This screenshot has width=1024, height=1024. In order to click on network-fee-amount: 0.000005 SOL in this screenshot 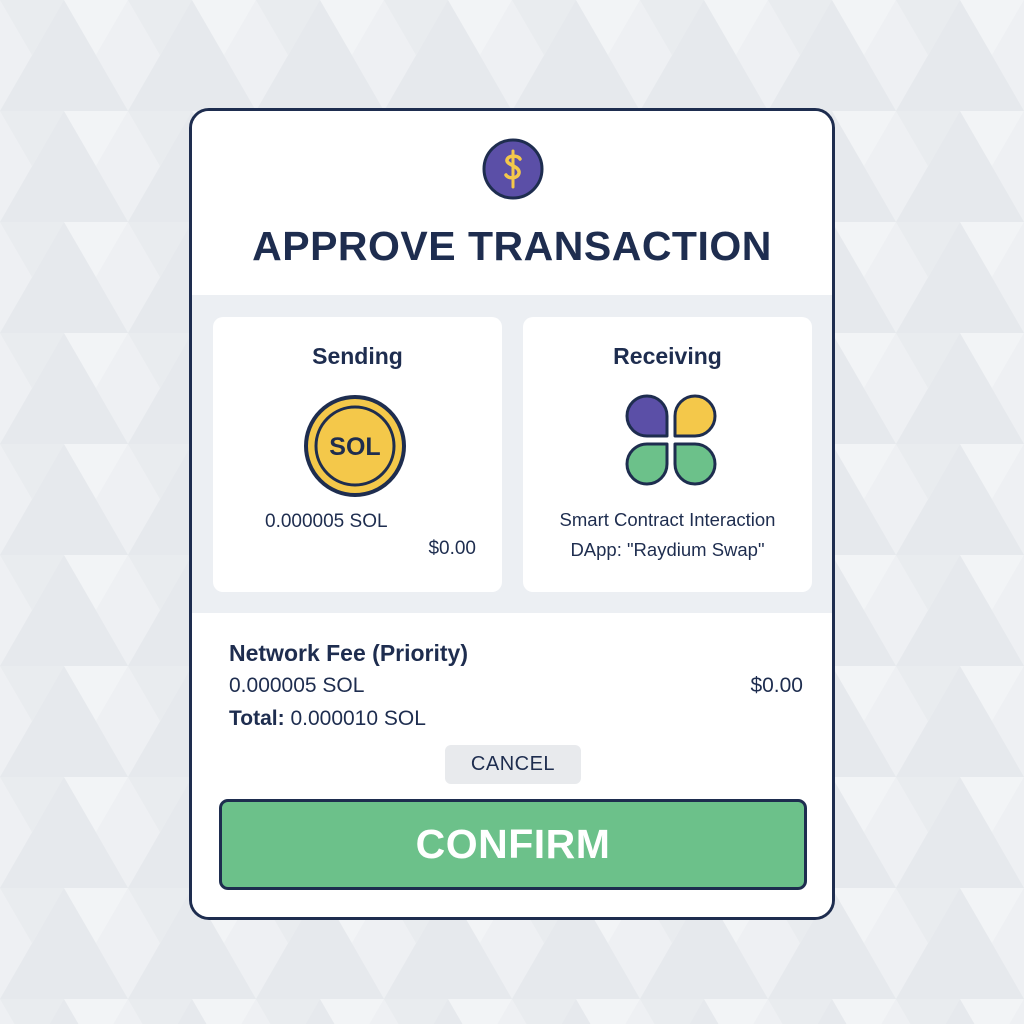, I will do `click(297, 685)`.